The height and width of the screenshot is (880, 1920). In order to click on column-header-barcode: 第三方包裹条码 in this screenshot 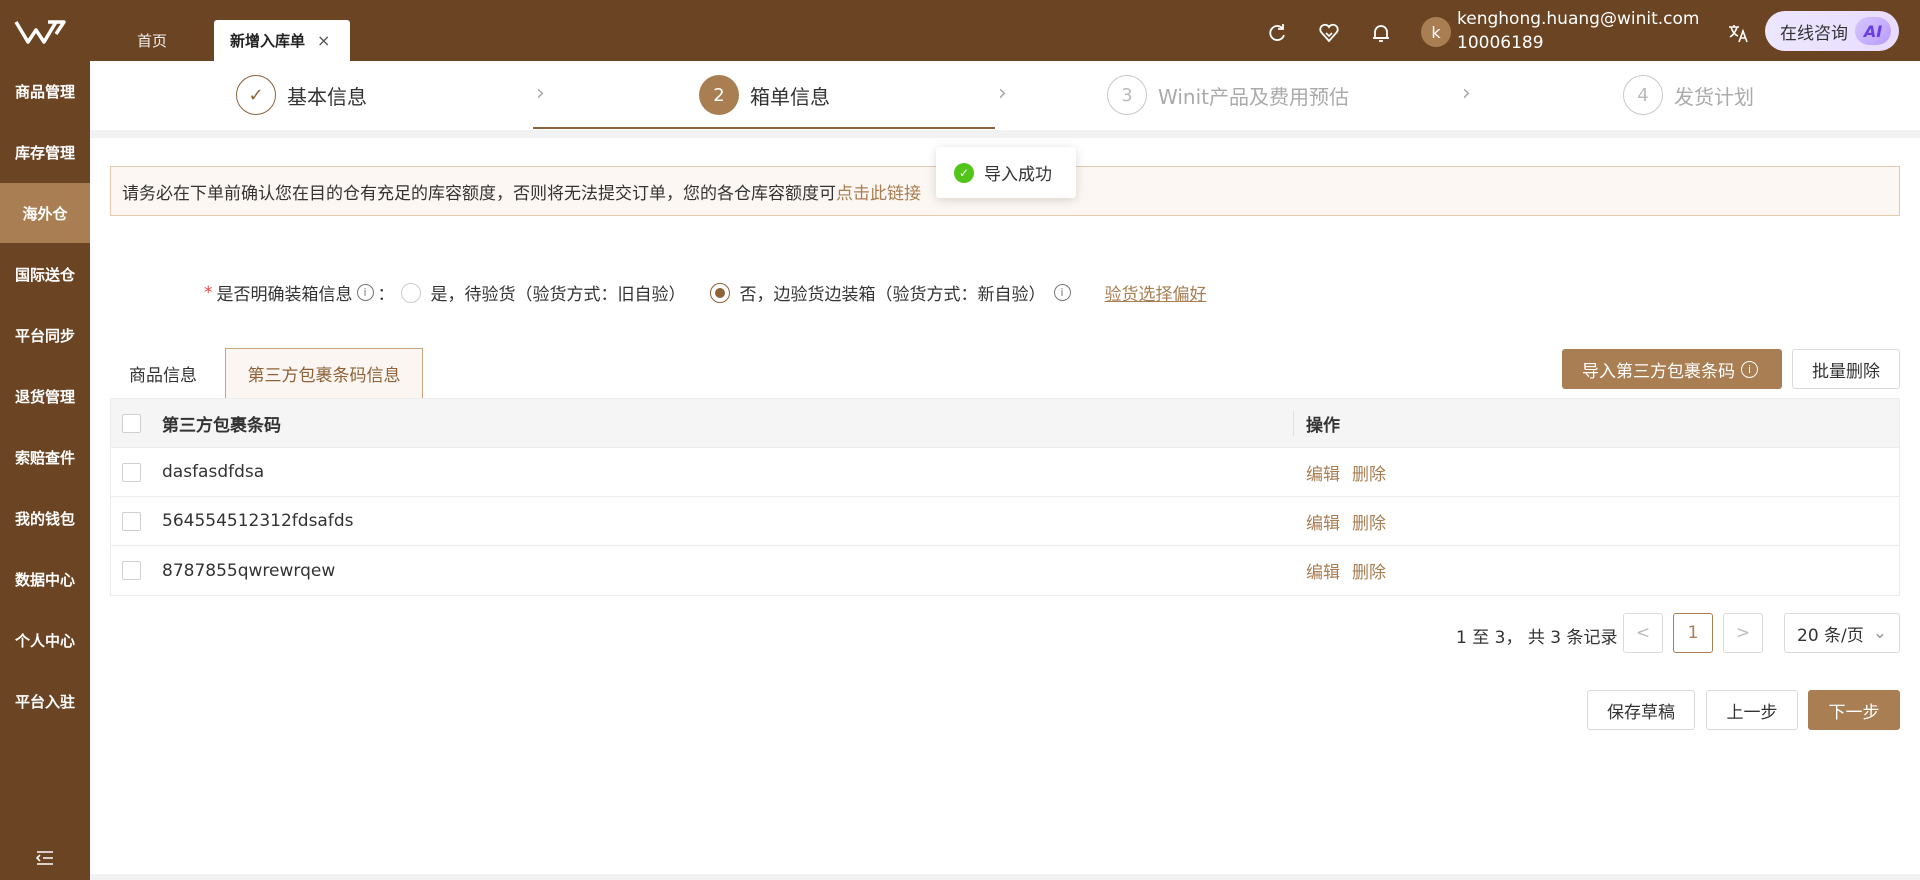, I will do `click(221, 425)`.